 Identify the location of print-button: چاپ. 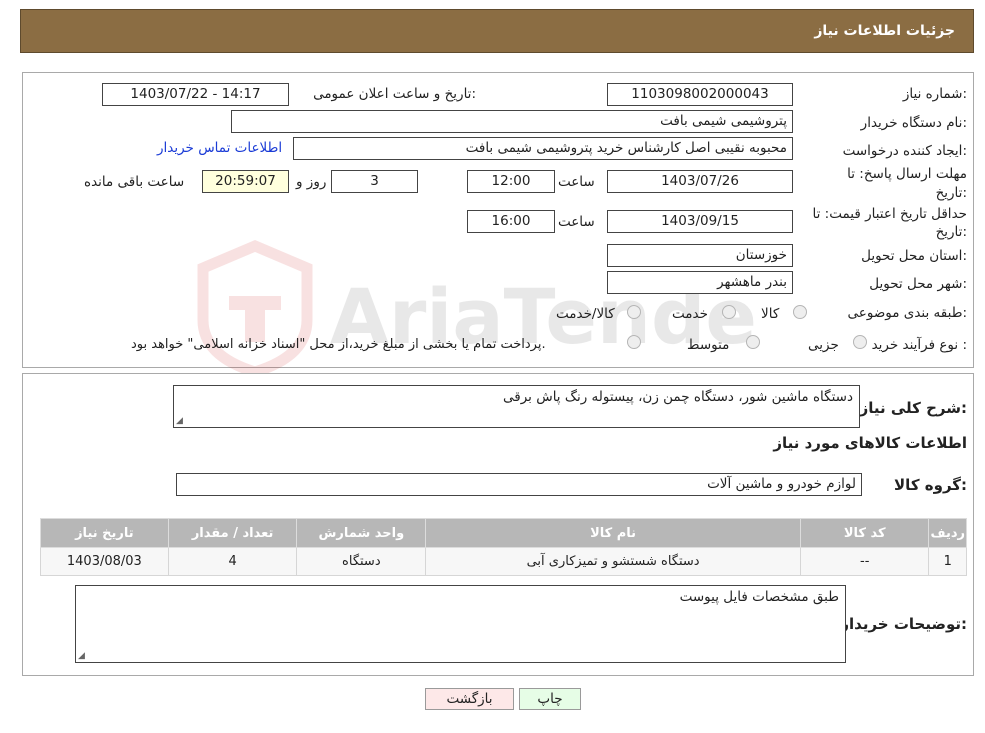
(550, 699).